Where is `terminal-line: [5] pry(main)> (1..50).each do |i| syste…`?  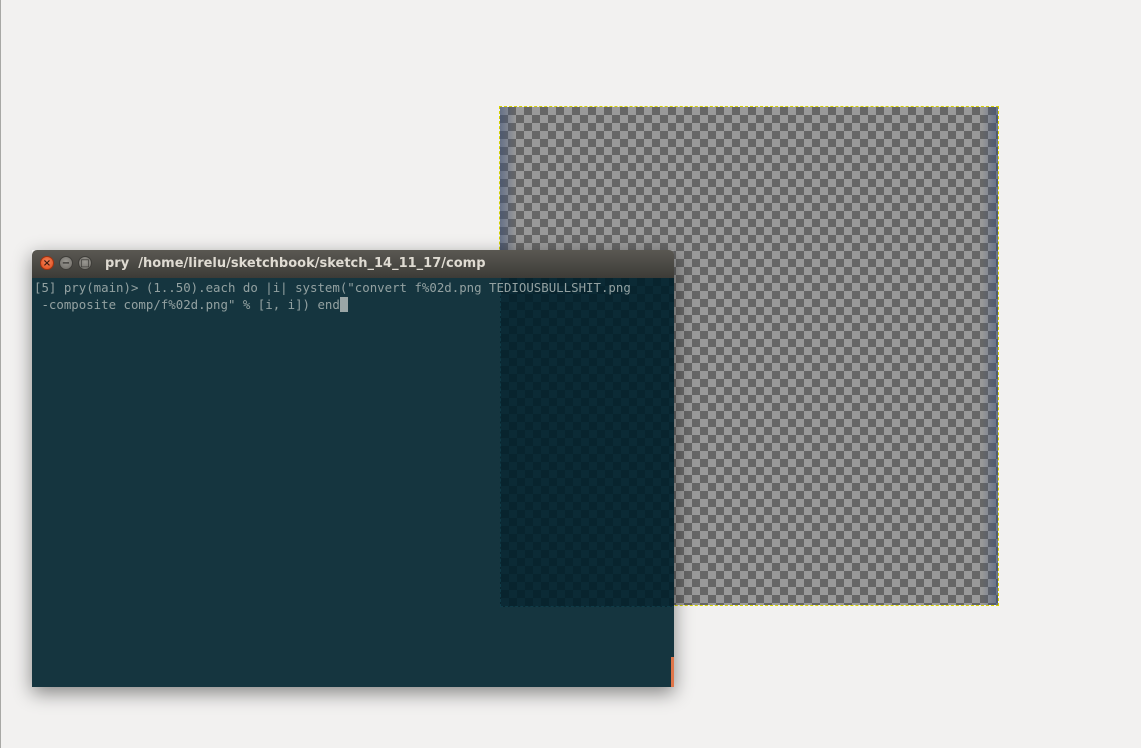
terminal-line: [5] pry(main)> (1..50).each do |i| syste… is located at coordinates (332, 287).